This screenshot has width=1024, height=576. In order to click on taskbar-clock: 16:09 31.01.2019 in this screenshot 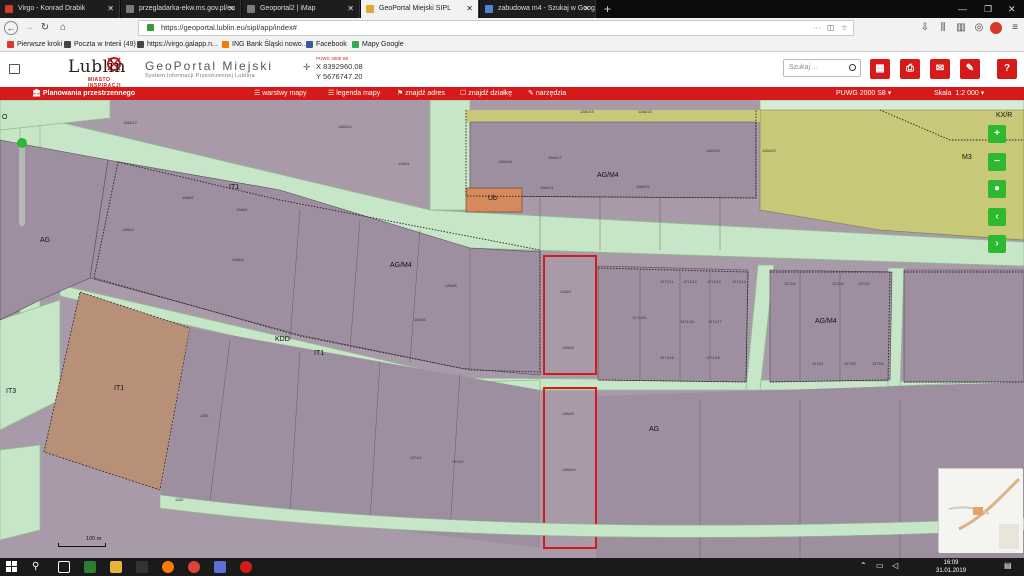, I will do `click(951, 567)`.